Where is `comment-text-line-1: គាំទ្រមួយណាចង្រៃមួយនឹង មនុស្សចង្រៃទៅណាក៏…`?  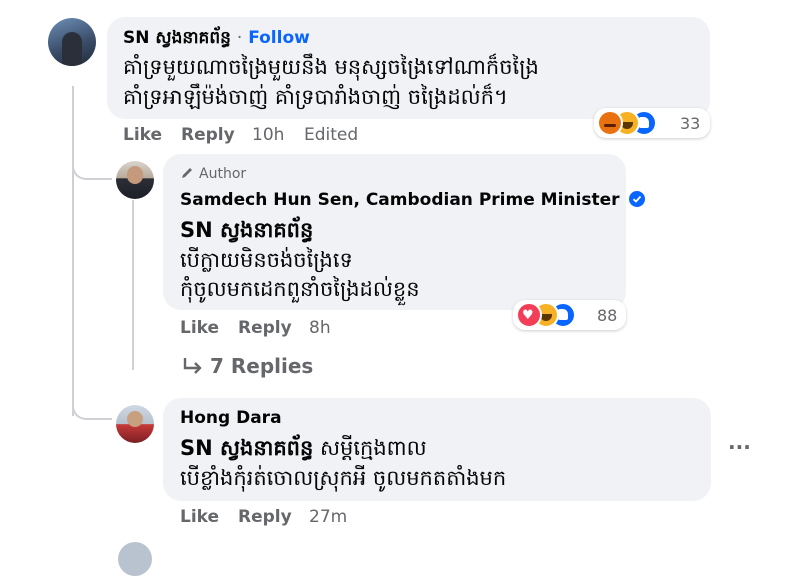
comment-text-line-1: គាំទ្រមួយណាចង្រៃមួយនឹង មនុស្សចង្រៃទៅណាក៏… is located at coordinates (331, 67).